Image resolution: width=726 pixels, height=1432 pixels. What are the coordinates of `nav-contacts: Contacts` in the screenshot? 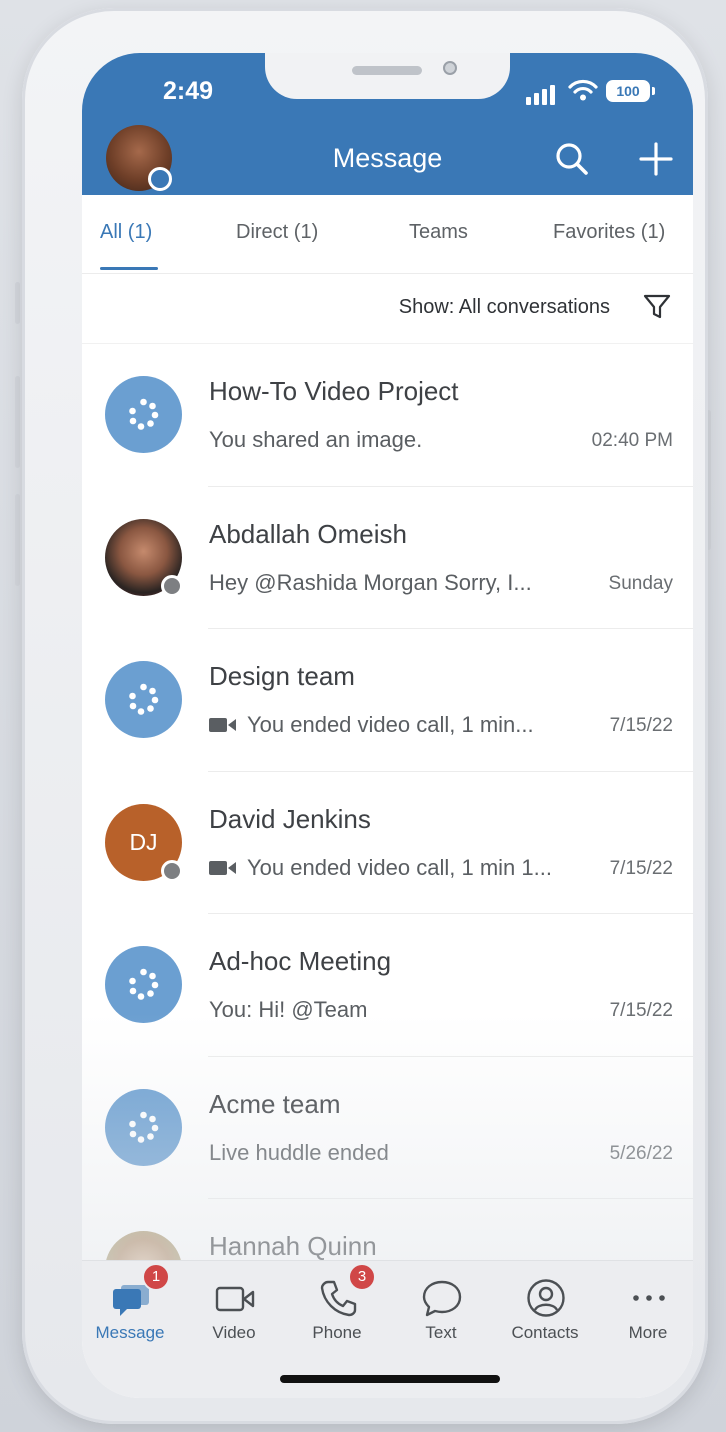 It's located at (545, 1311).